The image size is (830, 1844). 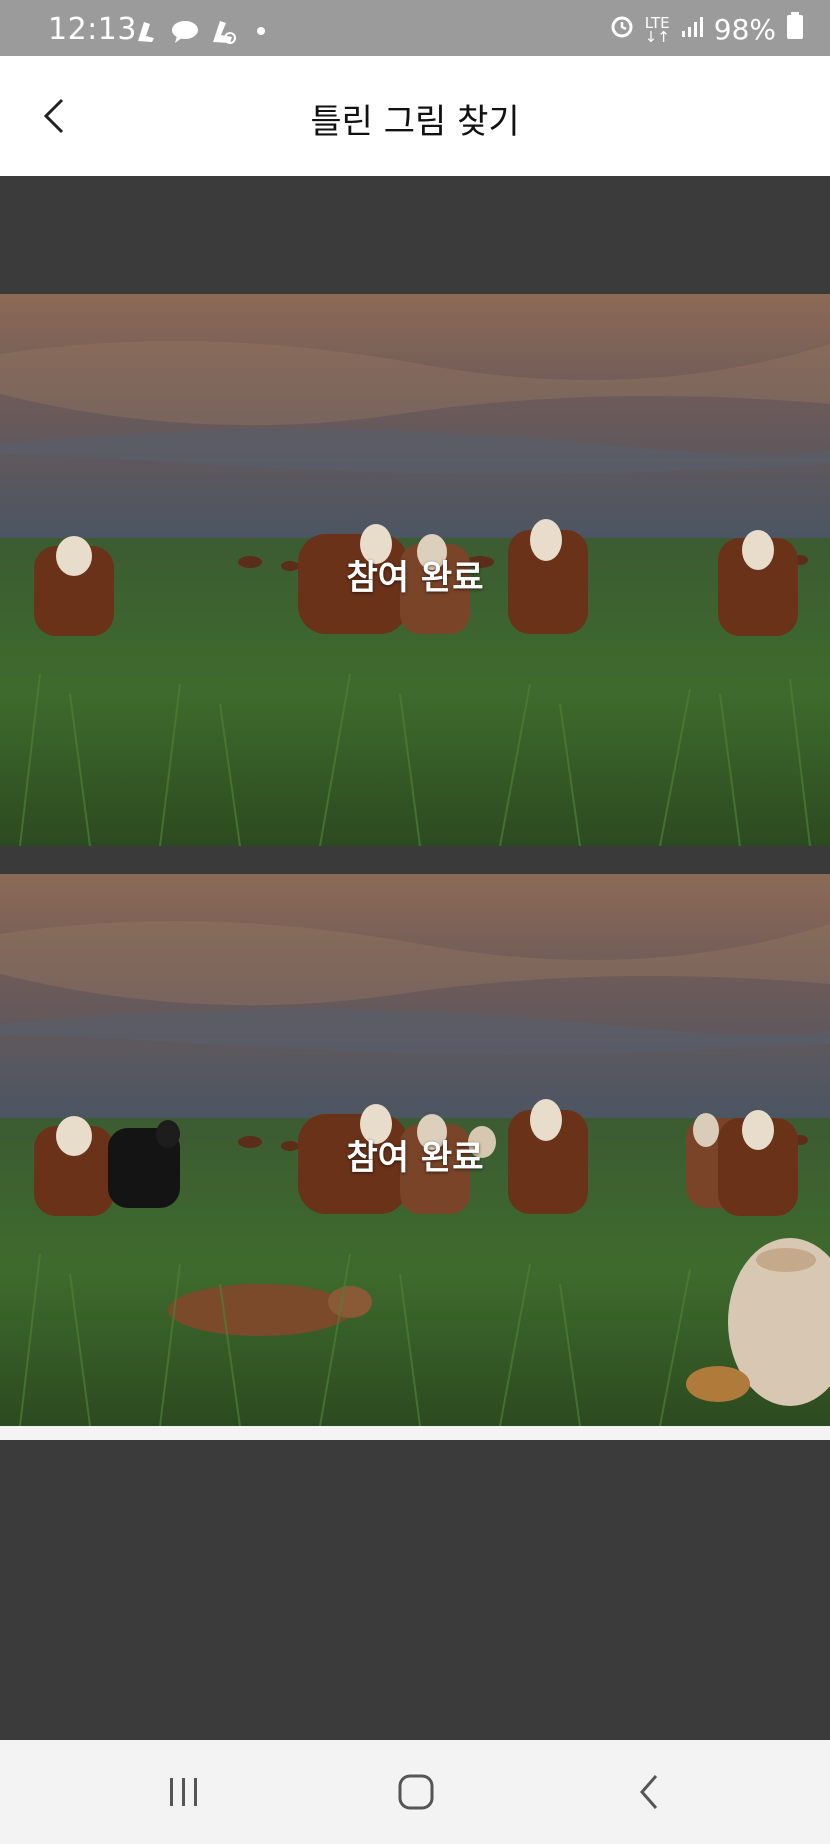 What do you see at coordinates (622, 29) in the screenshot?
I see `alarm-icon` at bounding box center [622, 29].